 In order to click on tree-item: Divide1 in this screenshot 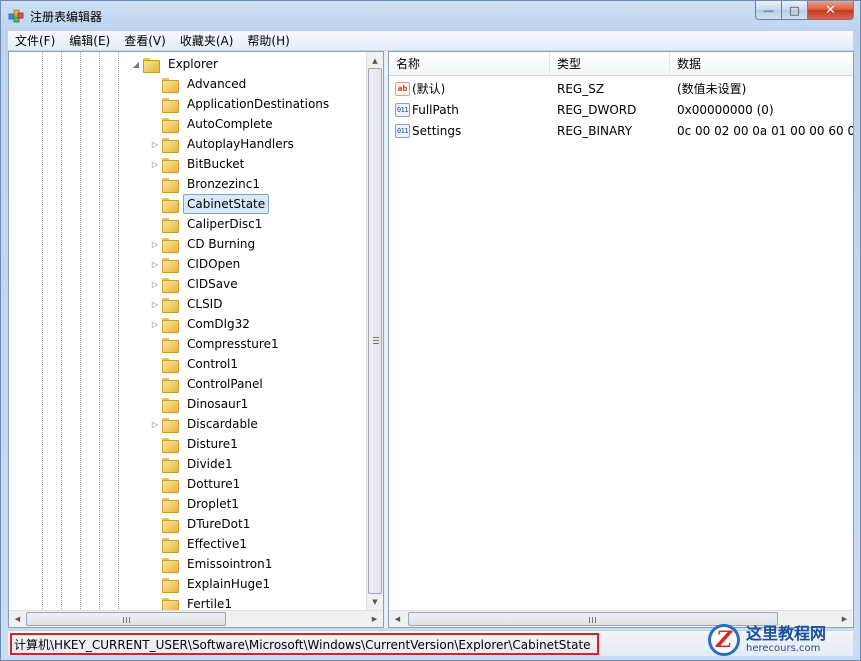, I will do `click(193, 464)`.